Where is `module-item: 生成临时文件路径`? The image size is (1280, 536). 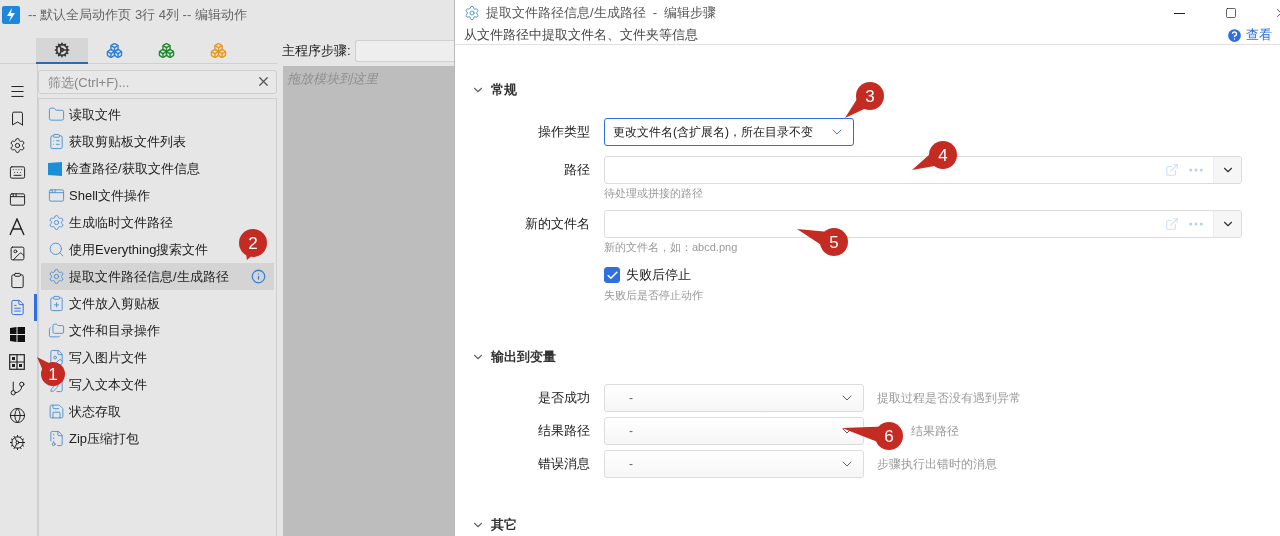 module-item: 生成临时文件路径 is located at coordinates (121, 222).